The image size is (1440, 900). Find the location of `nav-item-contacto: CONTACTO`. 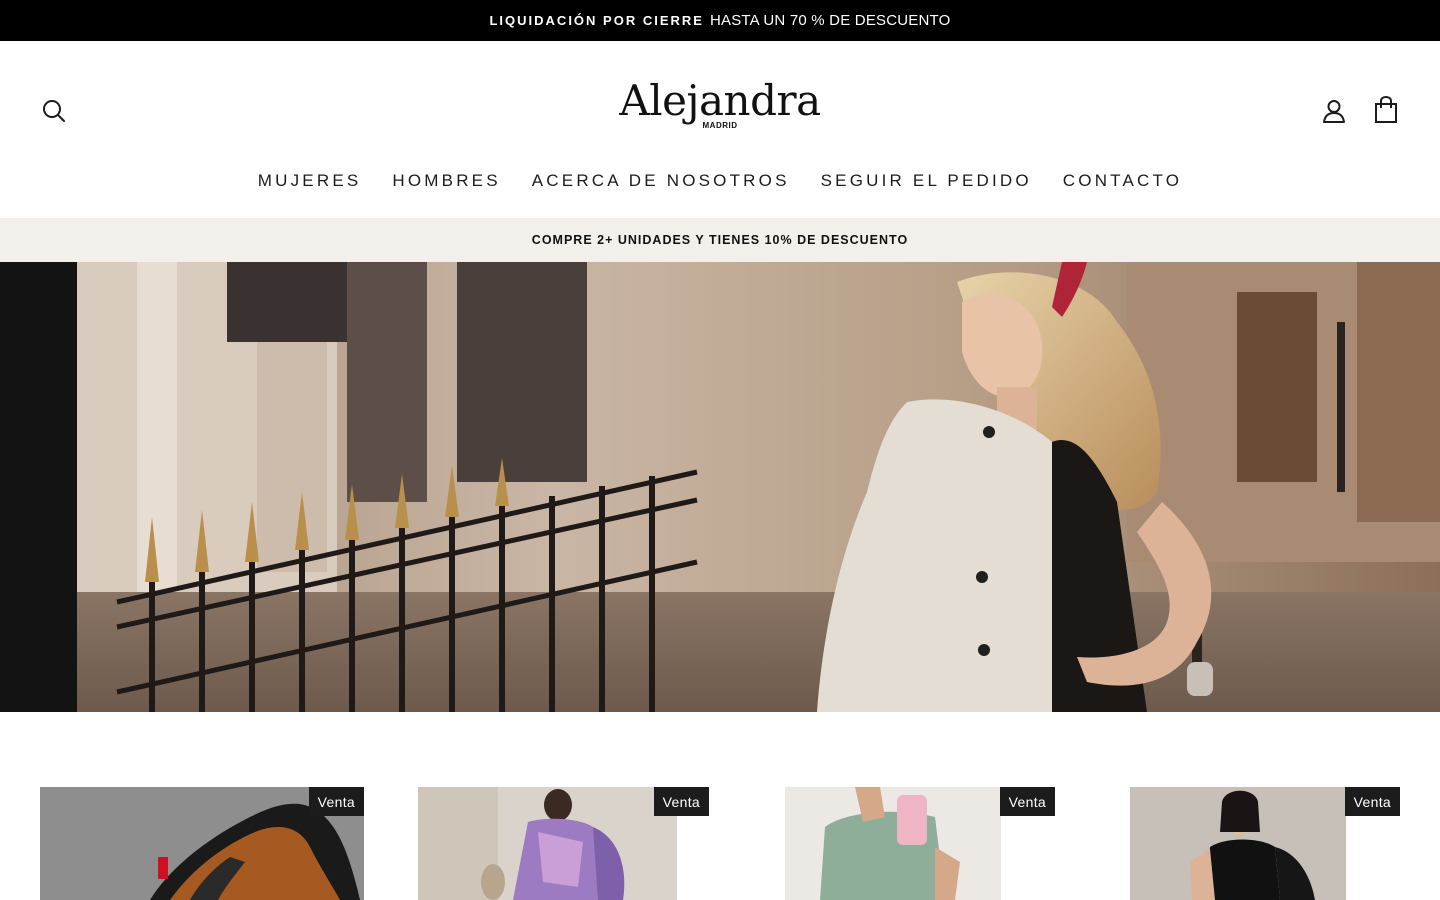

nav-item-contacto: CONTACTO is located at coordinates (1122, 181).